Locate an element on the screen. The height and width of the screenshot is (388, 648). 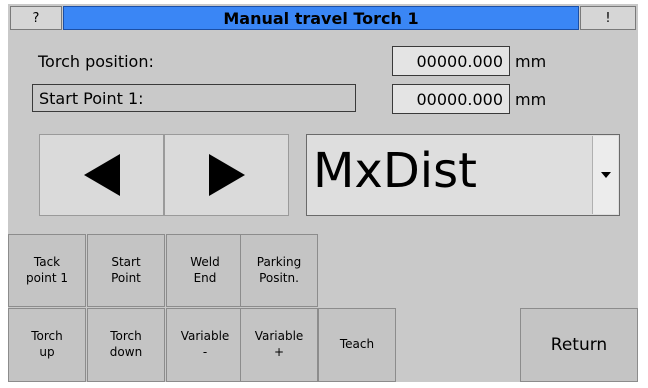
travel-mode-dropdown: MxDist is located at coordinates (463, 175).